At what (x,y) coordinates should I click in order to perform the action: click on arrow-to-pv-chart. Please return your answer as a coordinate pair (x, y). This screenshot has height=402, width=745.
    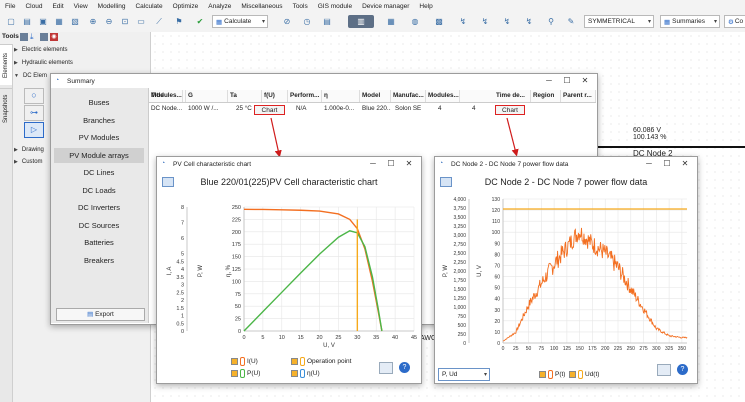
    Looking at the image, I should click on (276, 137).